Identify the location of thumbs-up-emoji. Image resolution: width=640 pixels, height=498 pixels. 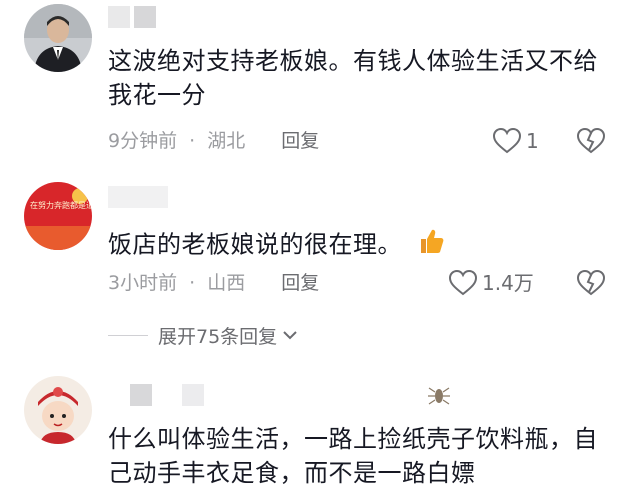
(431, 245).